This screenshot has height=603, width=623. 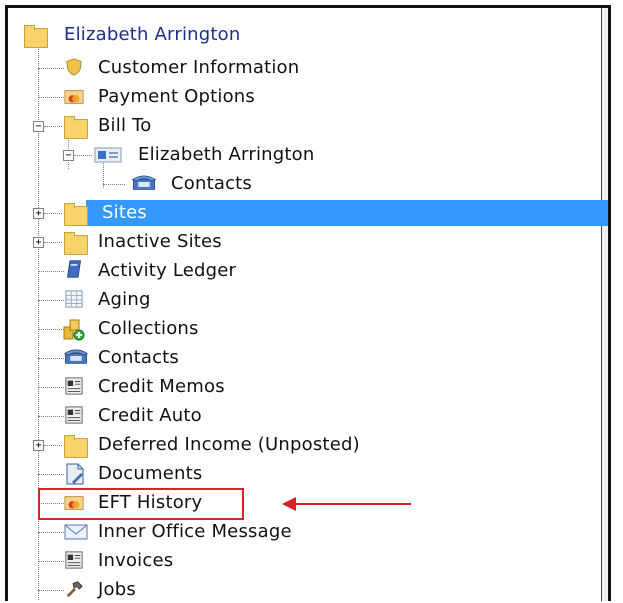 What do you see at coordinates (141, 504) in the screenshot?
I see `annotation-highlight-box` at bounding box center [141, 504].